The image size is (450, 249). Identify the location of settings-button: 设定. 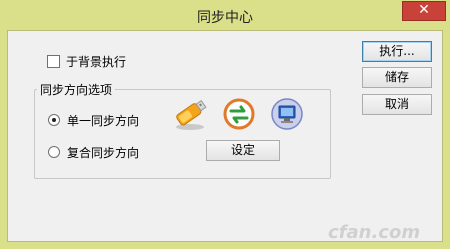
(243, 150).